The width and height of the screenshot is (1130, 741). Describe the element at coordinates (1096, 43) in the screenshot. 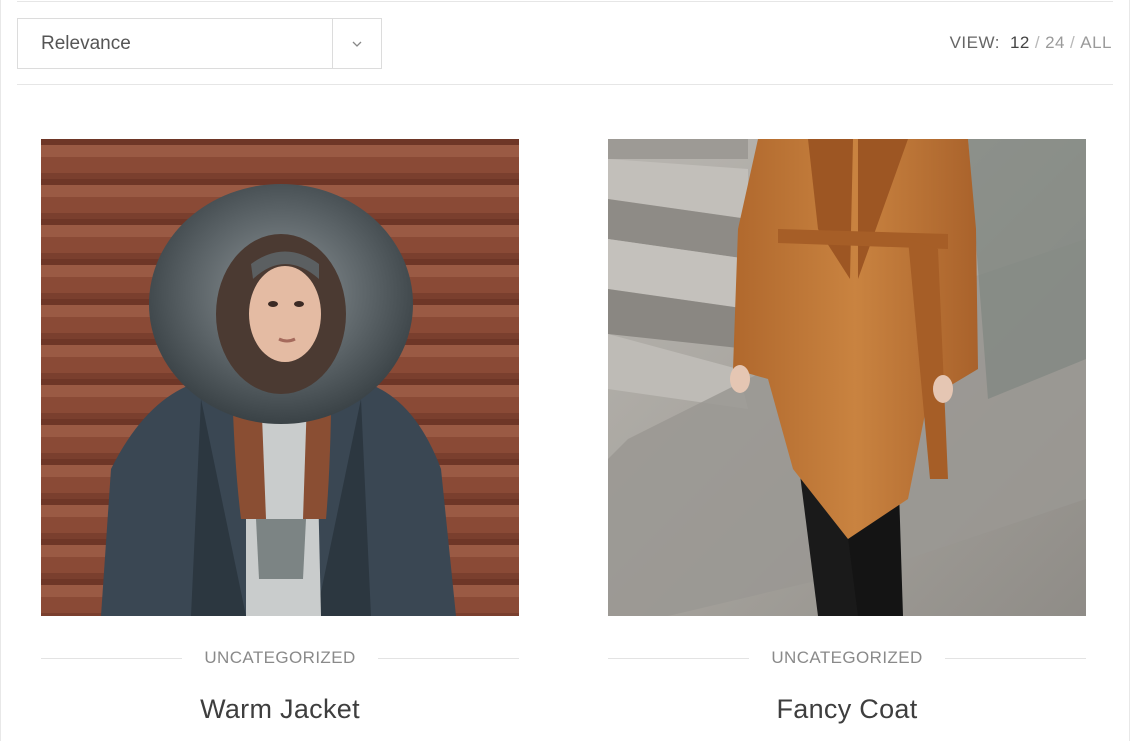

I see `view-option-all: ALL` at that location.